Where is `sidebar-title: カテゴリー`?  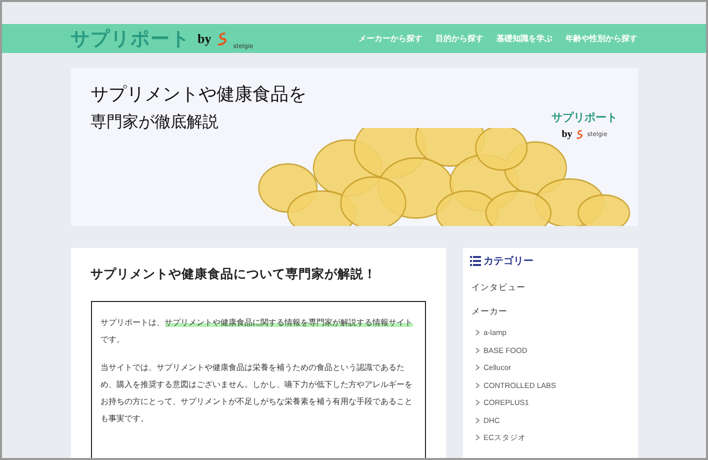 sidebar-title: カテゴリー is located at coordinates (509, 261).